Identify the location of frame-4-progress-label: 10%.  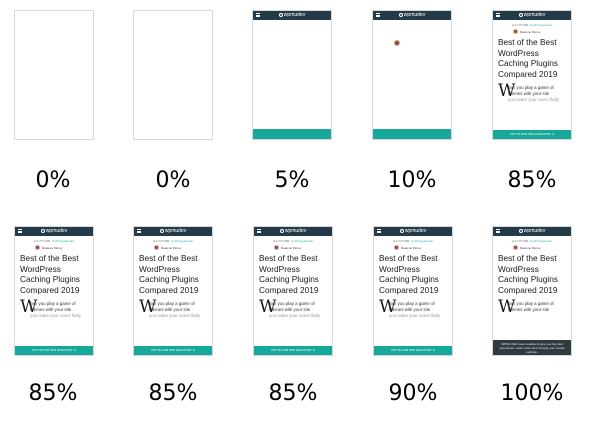
(412, 180).